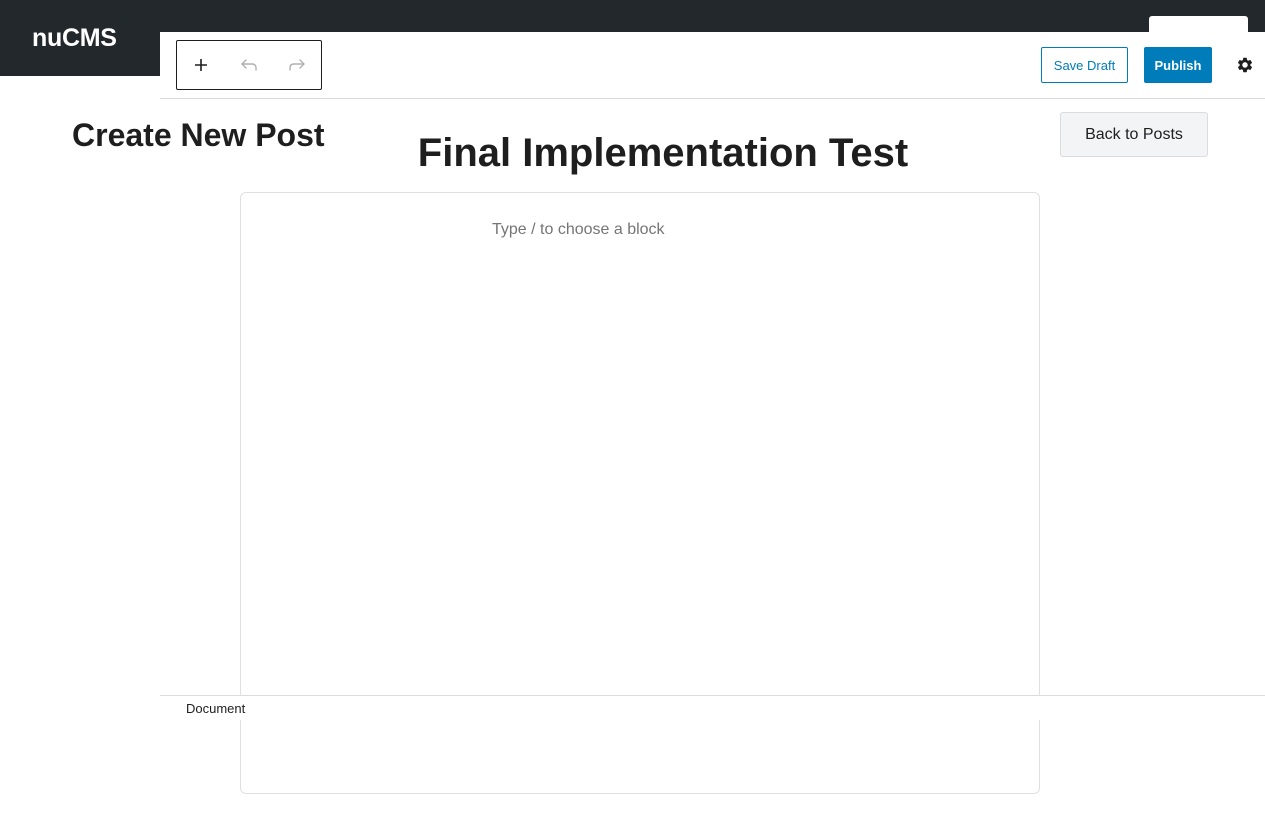  What do you see at coordinates (663, 153) in the screenshot?
I see `post-title: Final Implementation Test` at bounding box center [663, 153].